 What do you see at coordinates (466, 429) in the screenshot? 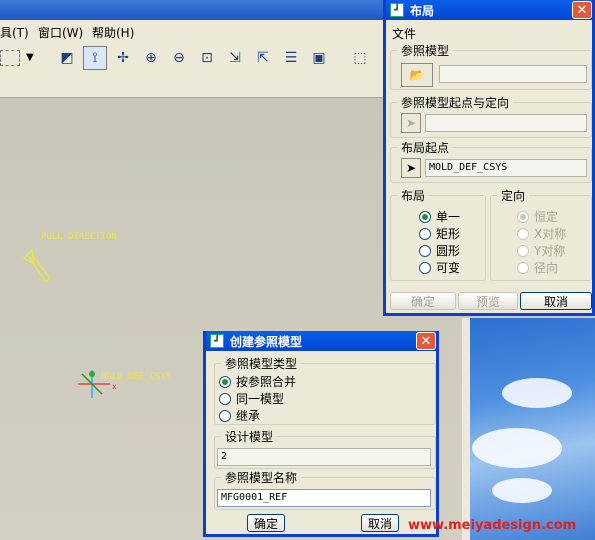
I see `window-edge` at bounding box center [466, 429].